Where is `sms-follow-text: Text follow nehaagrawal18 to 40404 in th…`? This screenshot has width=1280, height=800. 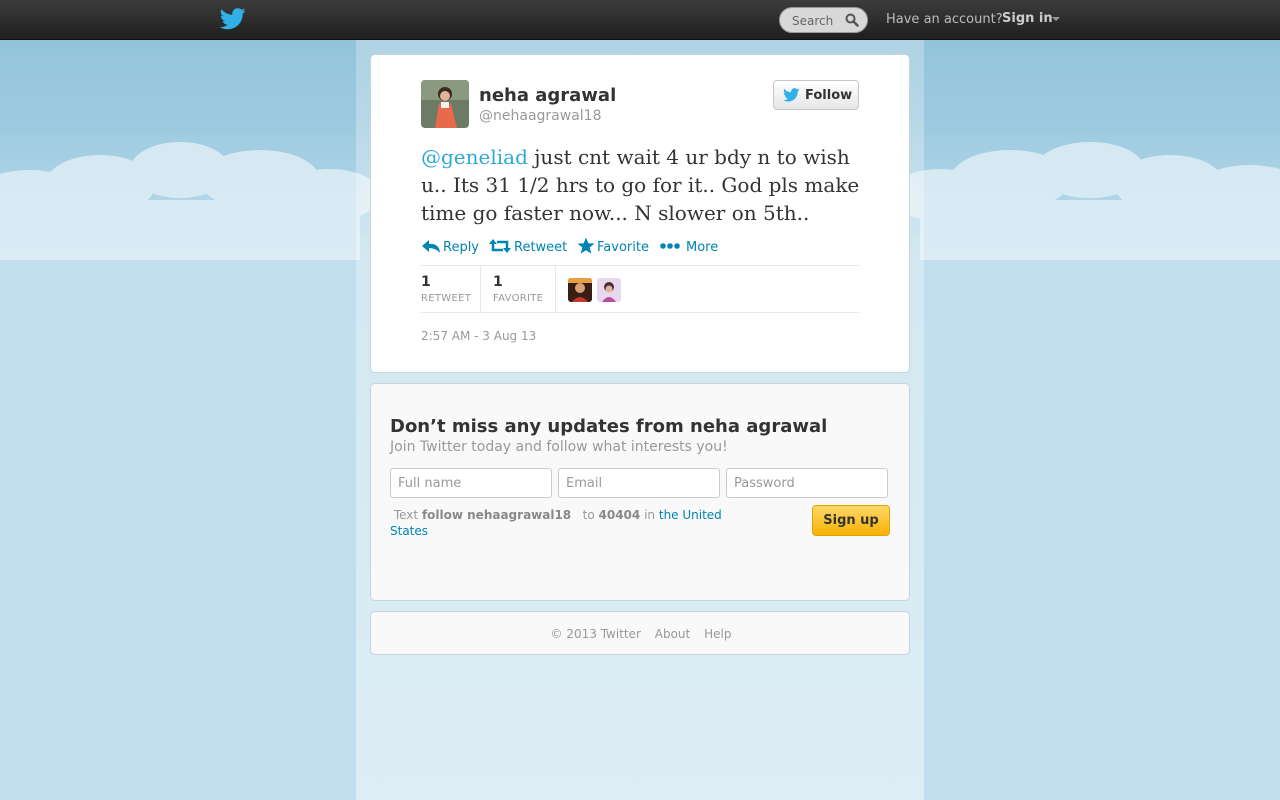
sms-follow-text: Text follow nehaagrawal18 to 40404 in th… is located at coordinates (565, 523).